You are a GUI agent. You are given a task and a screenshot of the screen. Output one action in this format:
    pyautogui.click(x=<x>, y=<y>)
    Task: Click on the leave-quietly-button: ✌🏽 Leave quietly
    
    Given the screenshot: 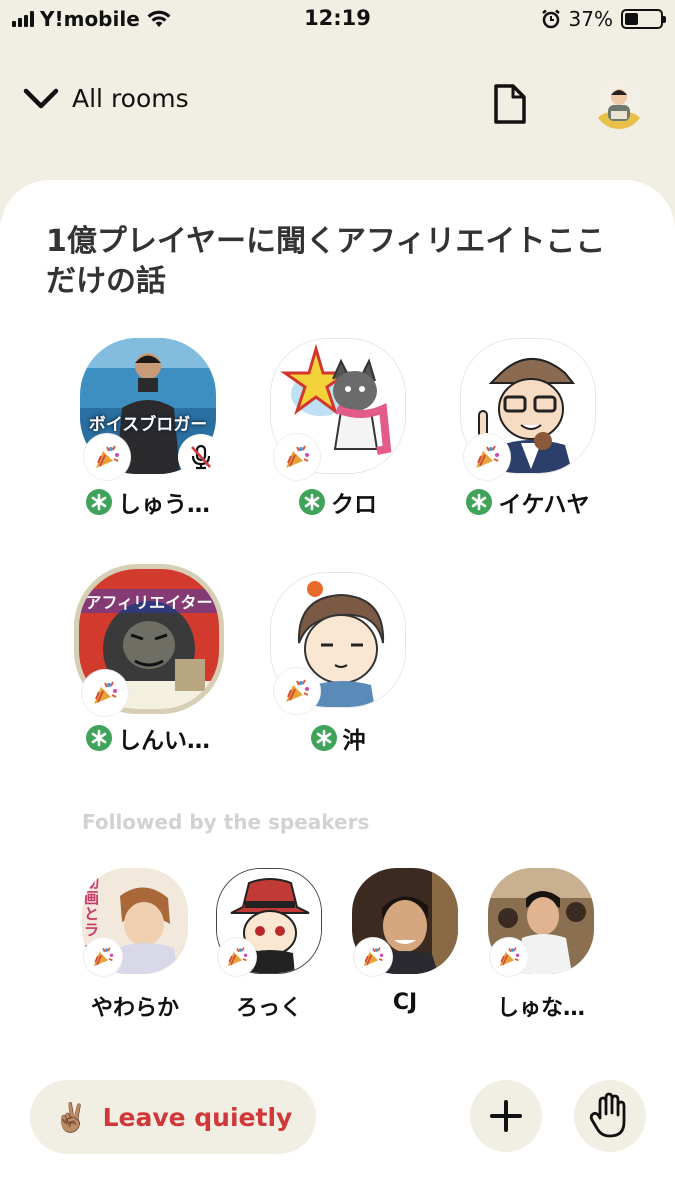 What is the action you would take?
    pyautogui.click(x=173, y=1117)
    